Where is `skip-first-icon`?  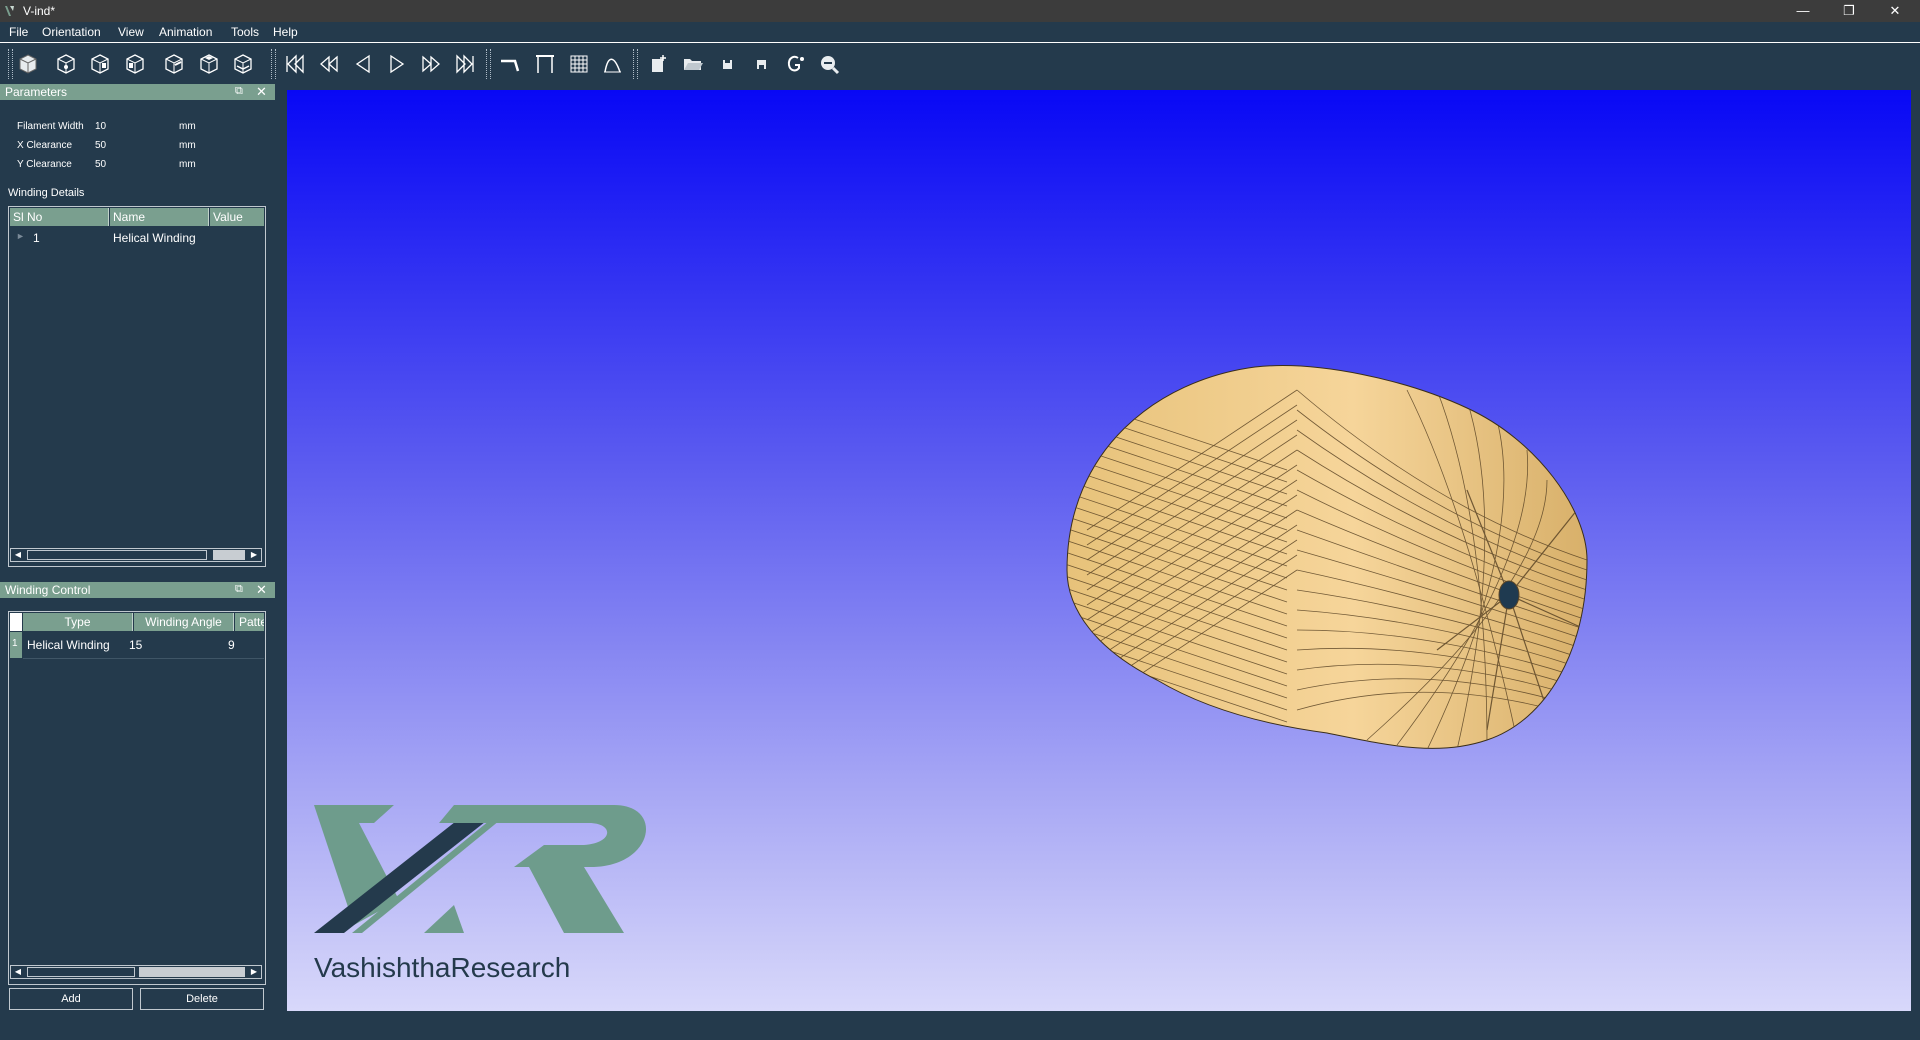 skip-first-icon is located at coordinates (295, 64).